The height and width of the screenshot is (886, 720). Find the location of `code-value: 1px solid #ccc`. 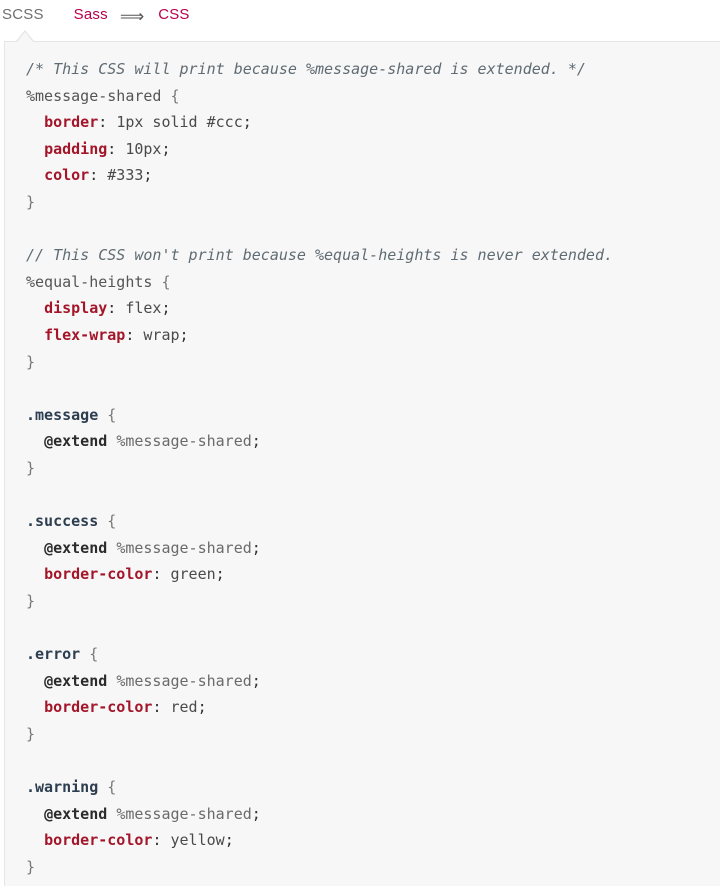

code-value: 1px solid #ccc is located at coordinates (179, 122).